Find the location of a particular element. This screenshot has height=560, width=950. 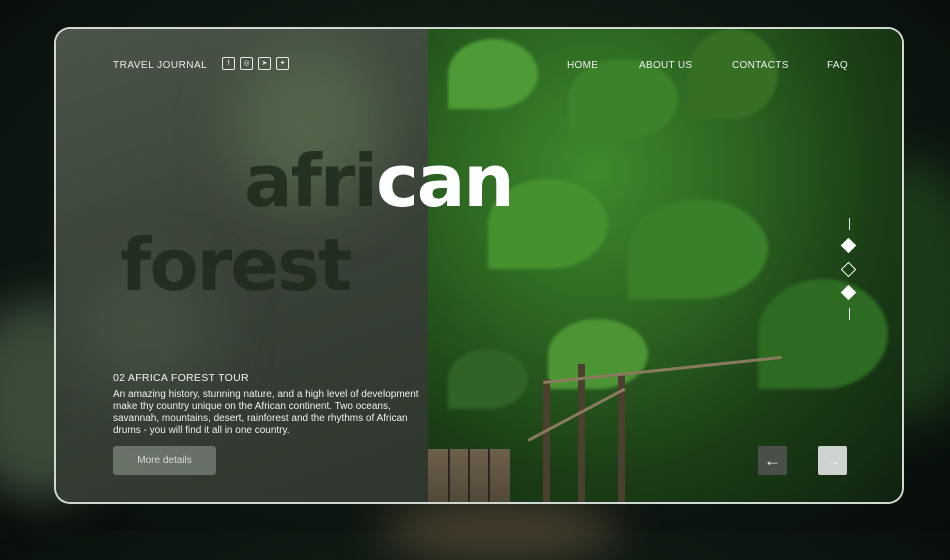

tour-title: 02 AFRICA FOREST TOUR is located at coordinates (181, 378).